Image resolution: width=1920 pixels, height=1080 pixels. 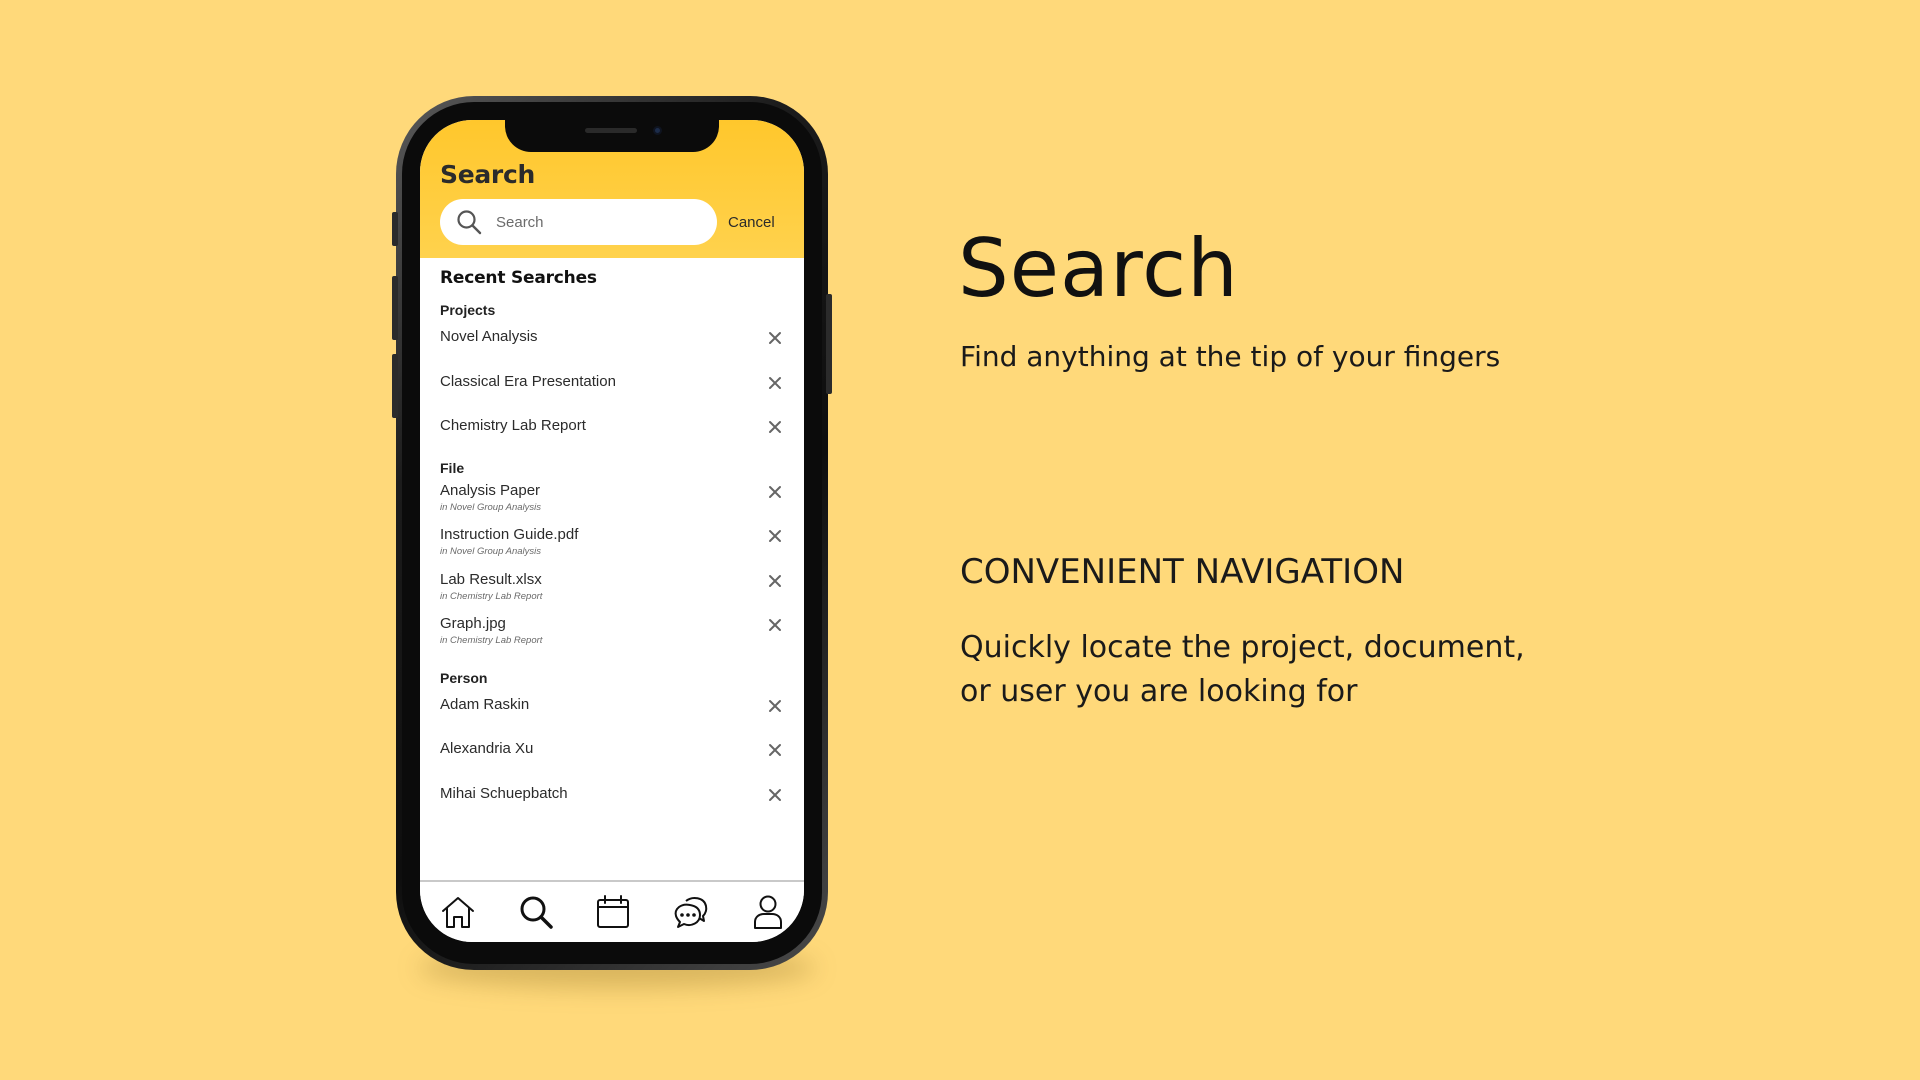 I want to click on tab-bar, so click(x=612, y=911).